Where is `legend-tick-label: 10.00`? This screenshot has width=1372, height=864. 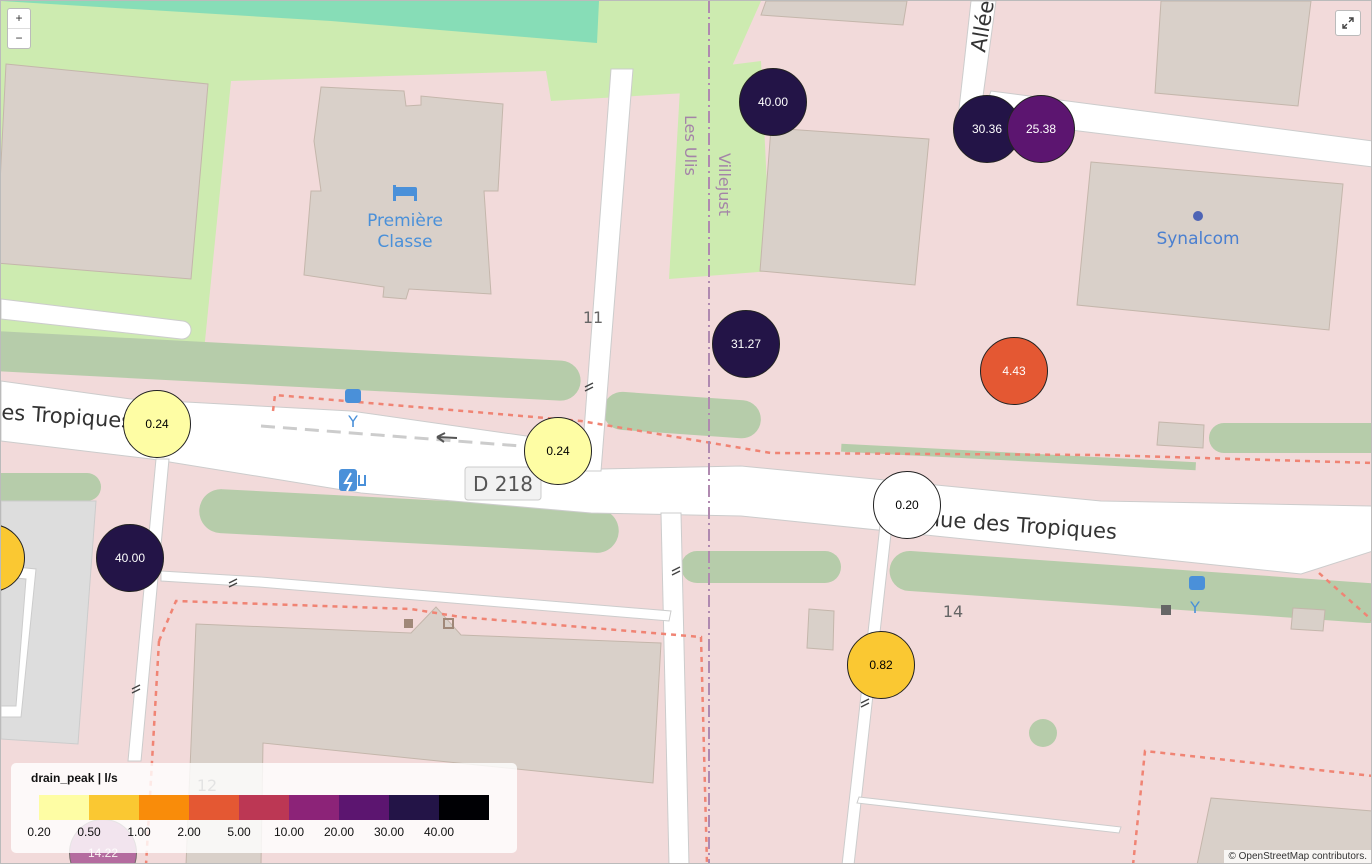
legend-tick-label: 10.00 is located at coordinates (289, 832).